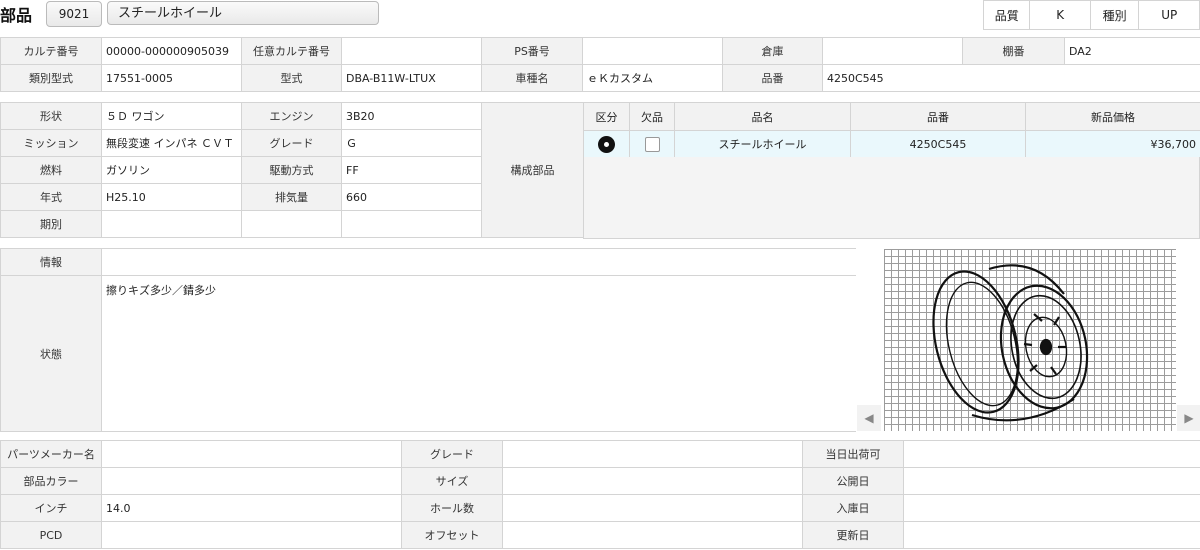 The image size is (1200, 550). Describe the element at coordinates (1112, 144) in the screenshot. I see `price-cell: ¥36,700` at that location.